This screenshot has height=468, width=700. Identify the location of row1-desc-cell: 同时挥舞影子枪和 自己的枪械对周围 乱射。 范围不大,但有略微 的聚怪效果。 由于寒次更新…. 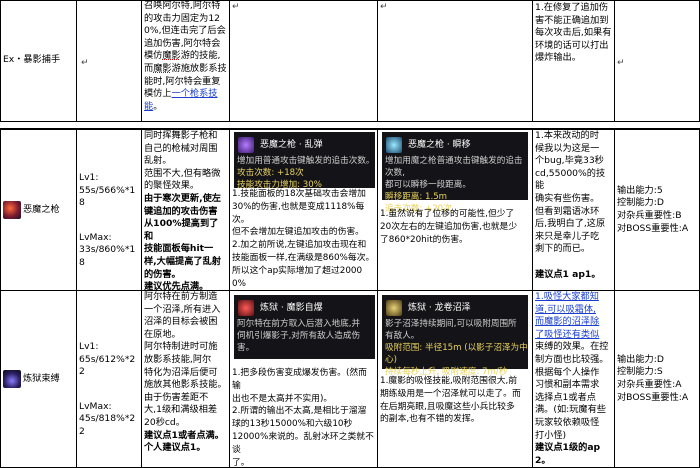
(186, 210).